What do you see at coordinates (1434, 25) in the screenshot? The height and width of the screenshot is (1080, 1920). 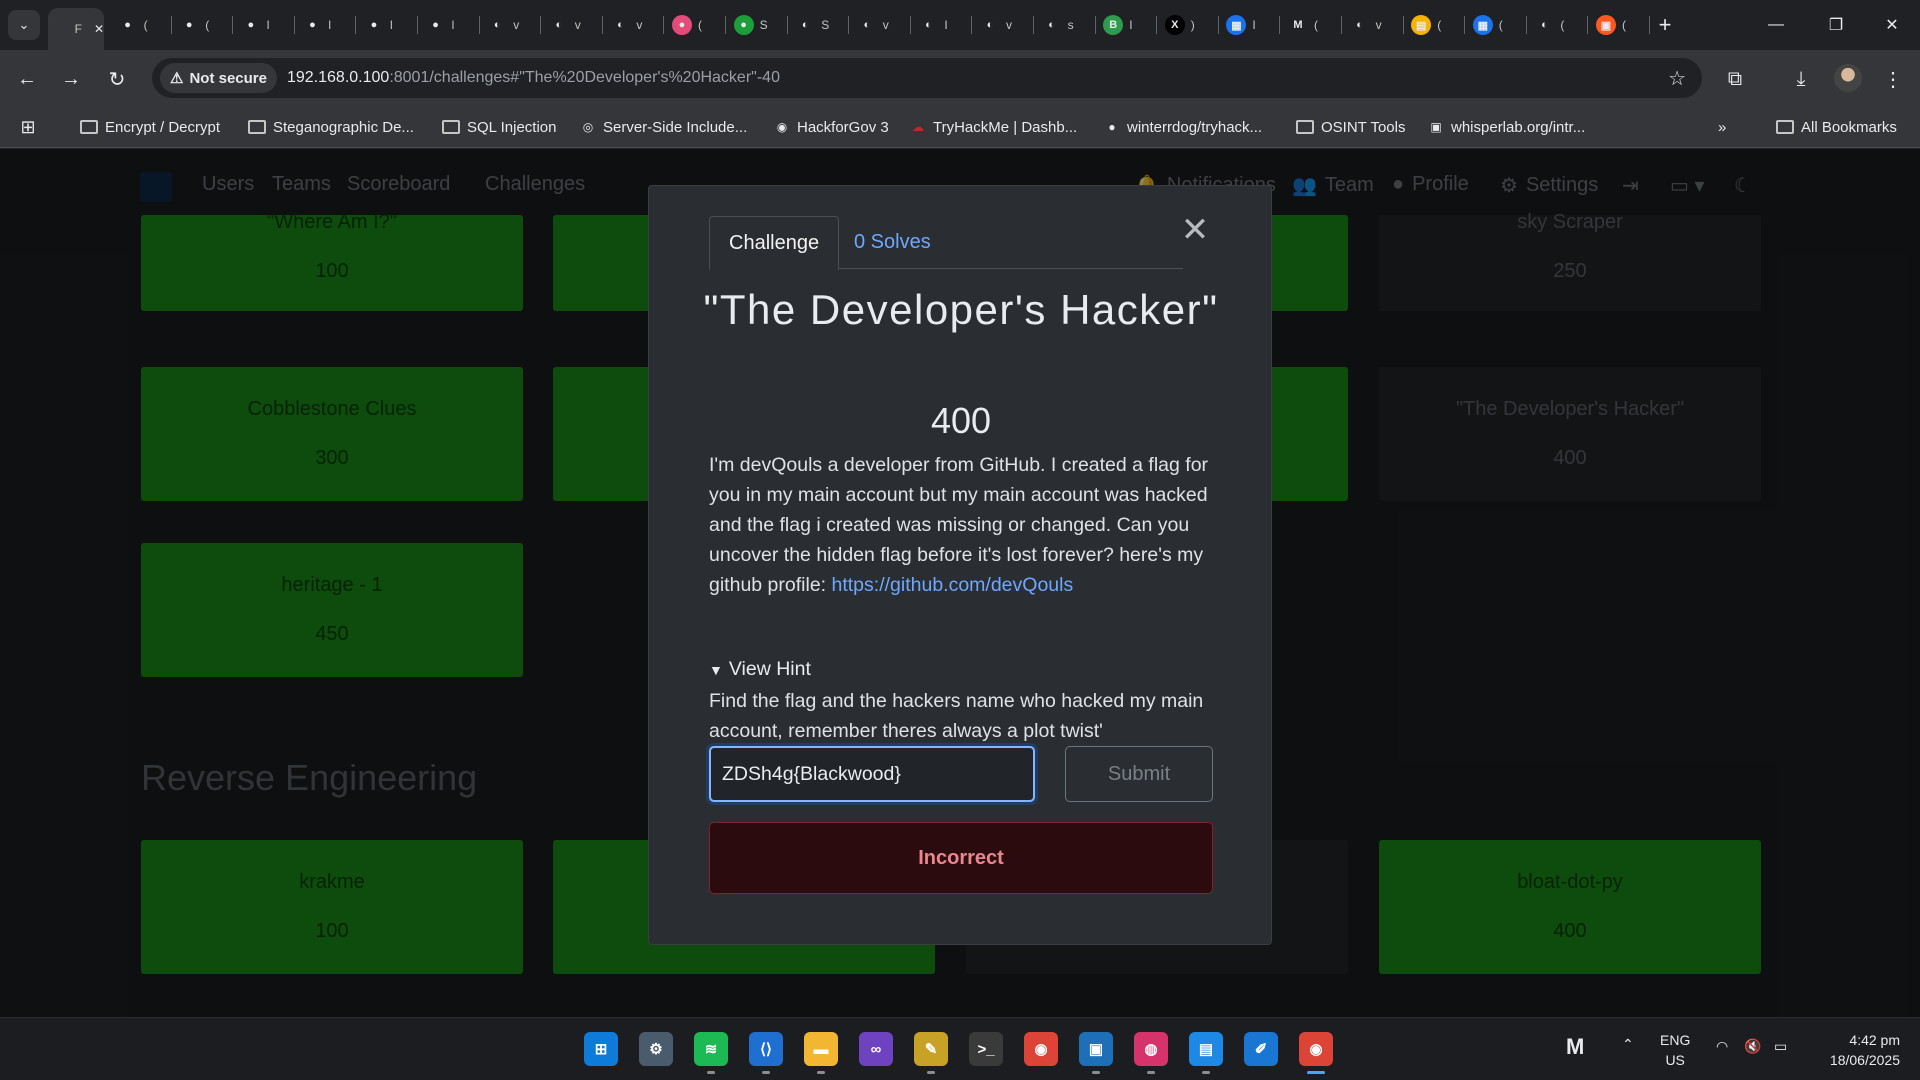 I see `browser-tab: ▤(` at bounding box center [1434, 25].